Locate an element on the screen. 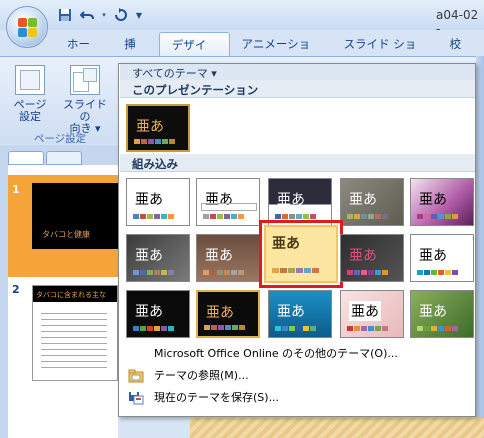 The height and width of the screenshot is (438, 484). theme-civic: 亜あ is located at coordinates (372, 202).